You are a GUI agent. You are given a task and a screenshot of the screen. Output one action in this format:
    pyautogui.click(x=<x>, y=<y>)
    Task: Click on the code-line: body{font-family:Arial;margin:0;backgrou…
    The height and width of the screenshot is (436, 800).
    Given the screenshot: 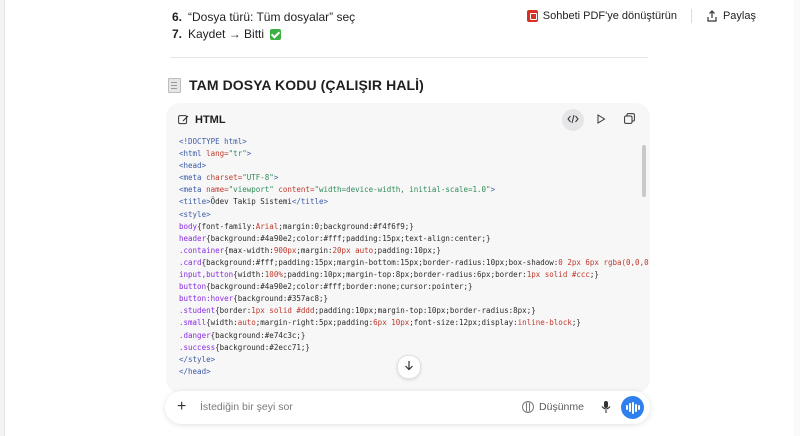 What is the action you would take?
    pyautogui.click(x=407, y=227)
    